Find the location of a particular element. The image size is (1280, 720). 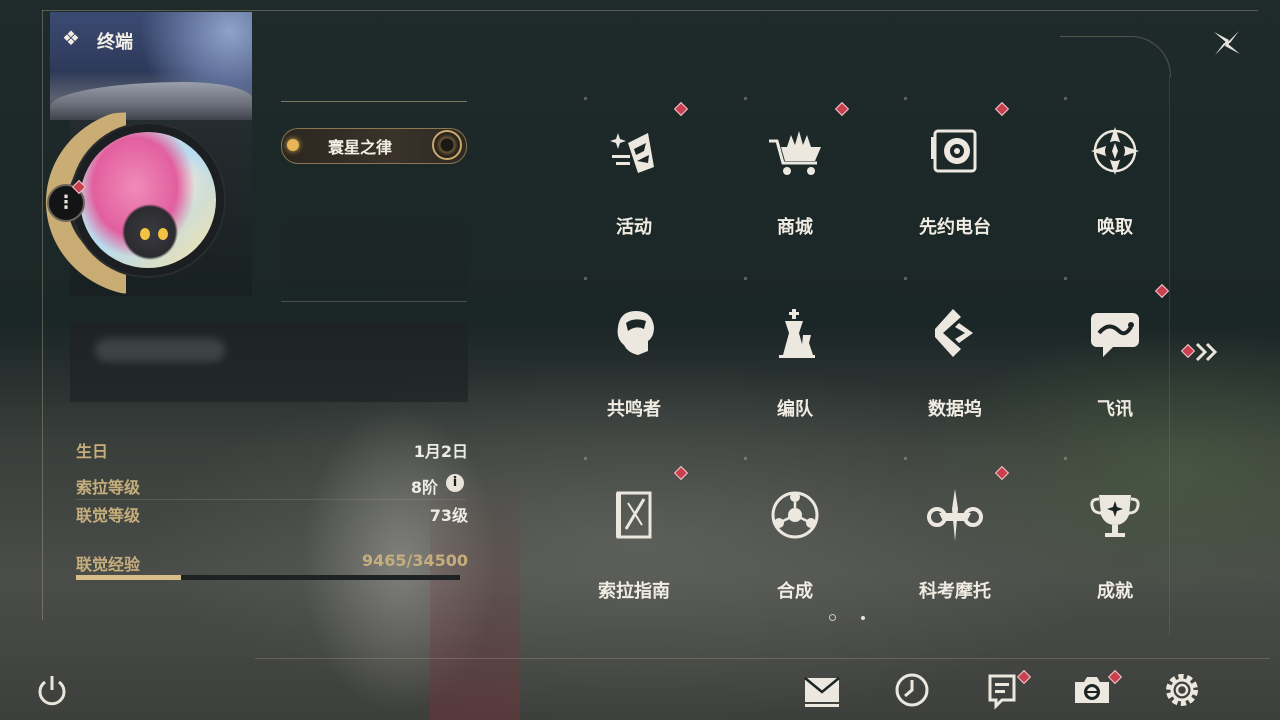

menu-item-activity: 活动 is located at coordinates (634, 171).